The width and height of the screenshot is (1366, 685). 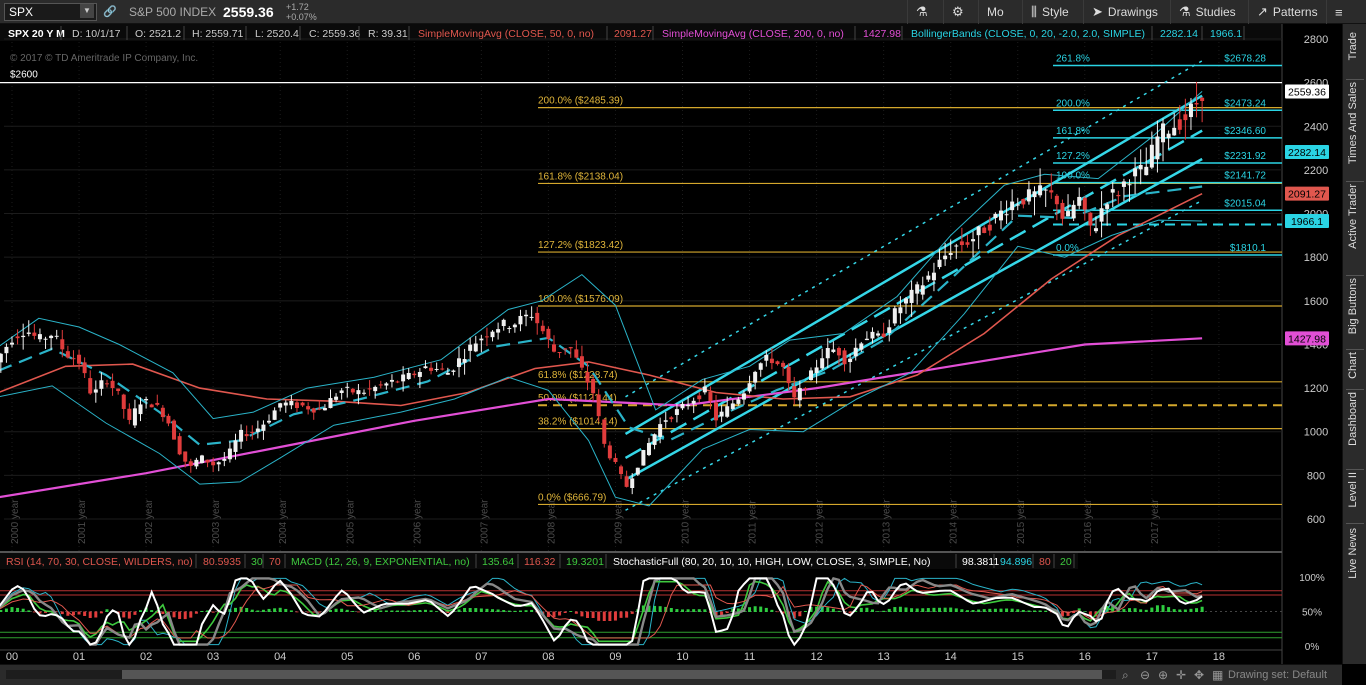 I want to click on sidebar-tab-active-trader: Active Trader, so click(x=1354, y=228).